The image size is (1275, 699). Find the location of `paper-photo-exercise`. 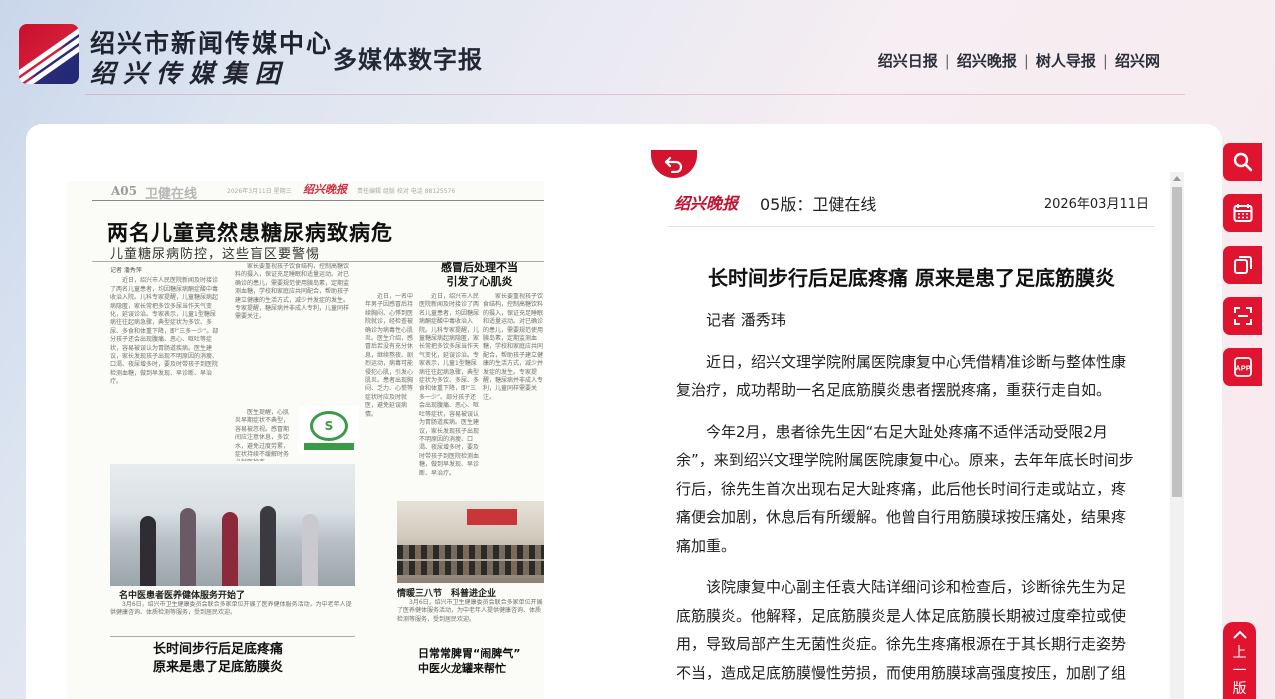

paper-photo-exercise is located at coordinates (232, 525).